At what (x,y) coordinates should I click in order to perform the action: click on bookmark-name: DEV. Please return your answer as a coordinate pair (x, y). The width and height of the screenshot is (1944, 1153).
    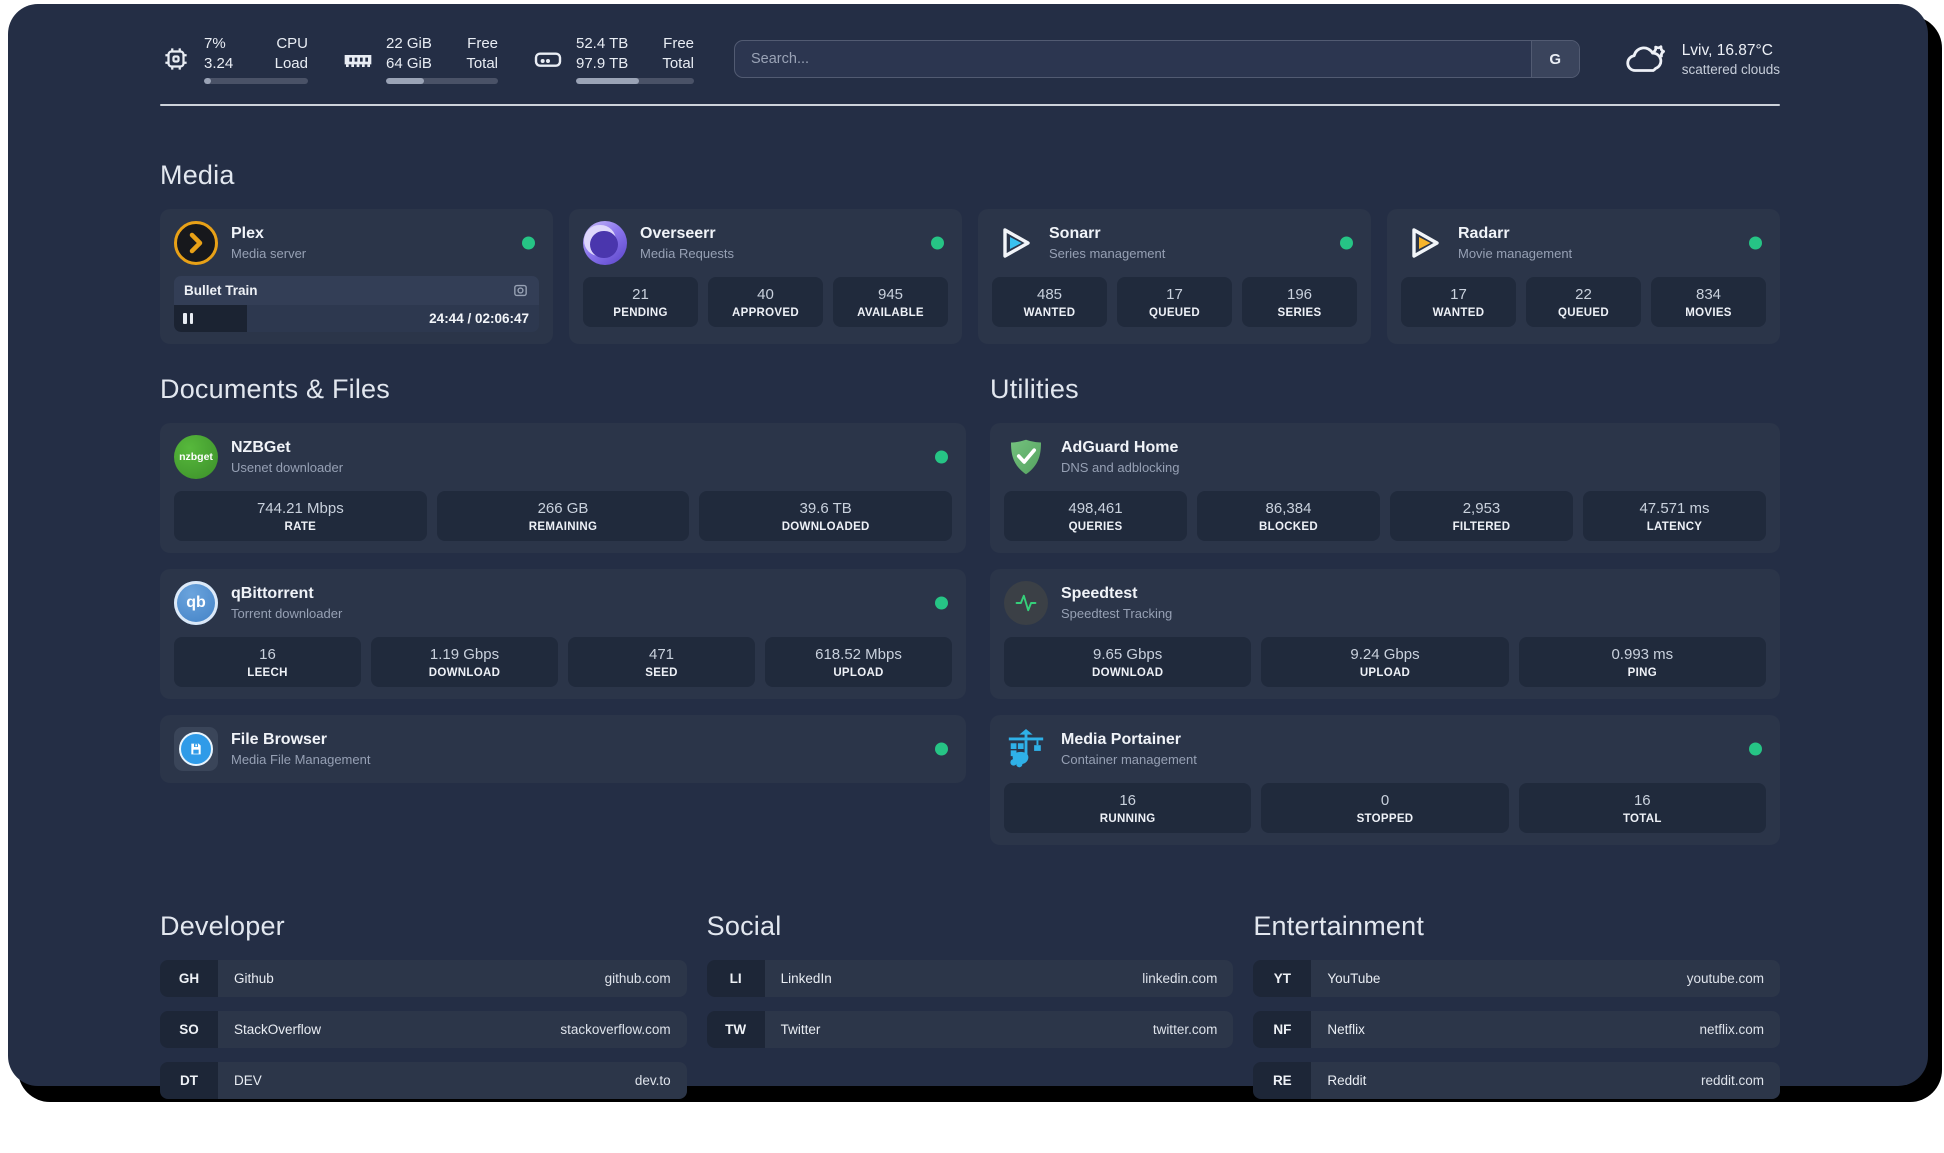
    Looking at the image, I should click on (248, 1080).